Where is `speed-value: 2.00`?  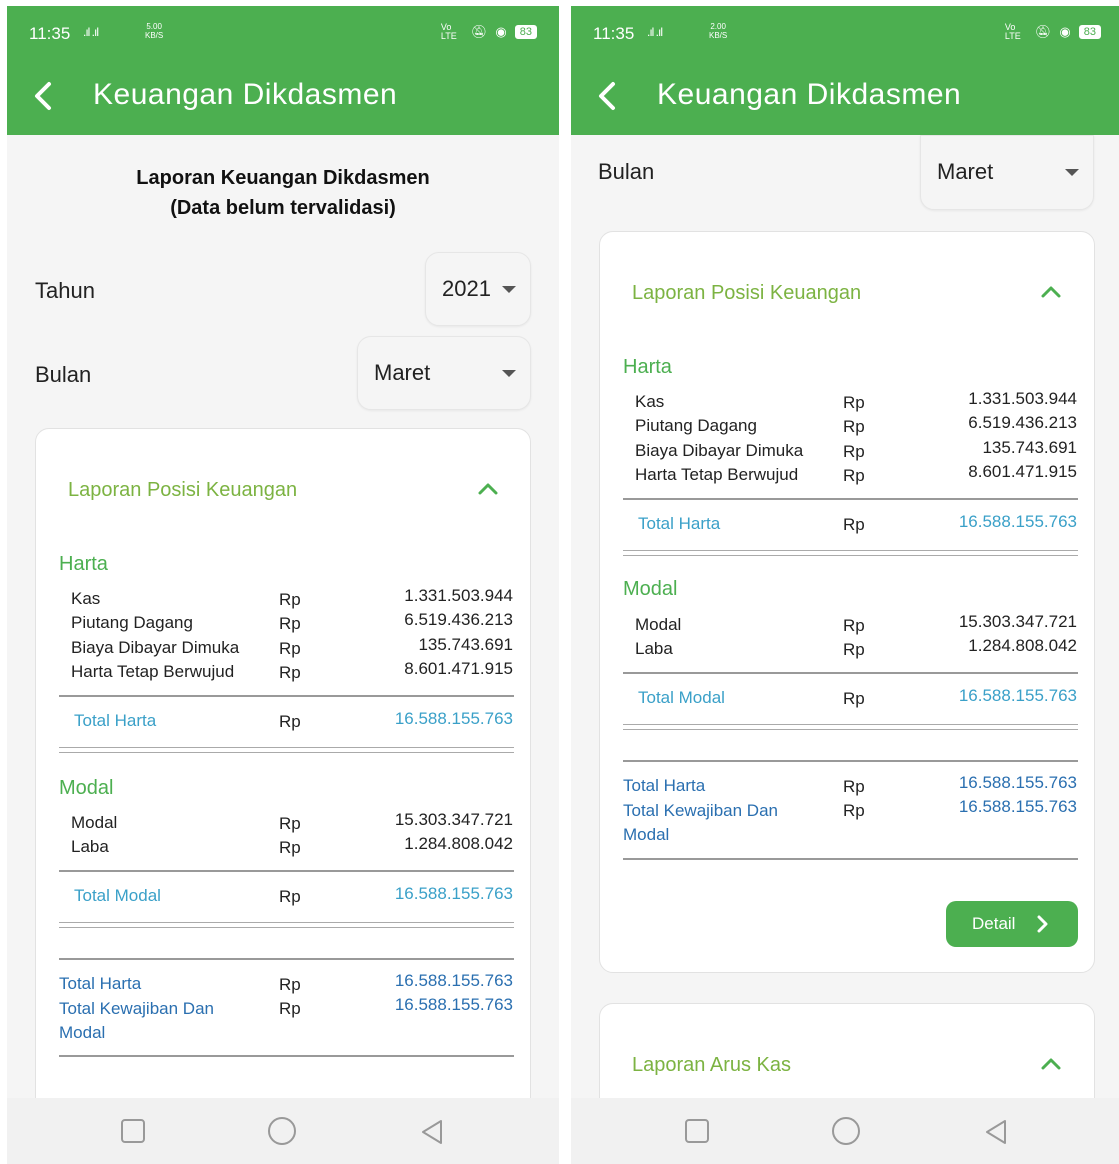
speed-value: 2.00 is located at coordinates (718, 26).